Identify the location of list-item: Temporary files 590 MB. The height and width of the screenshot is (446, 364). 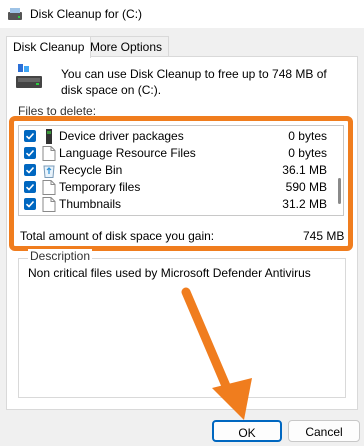
(178, 187).